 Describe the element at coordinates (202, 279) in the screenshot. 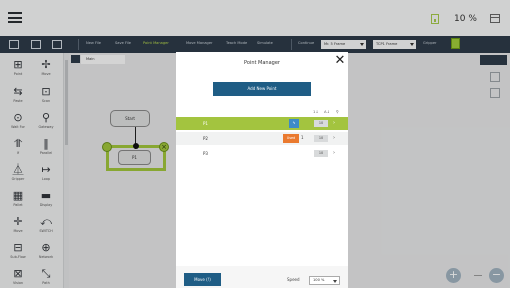

I see `move-button: Move (!)` at that location.